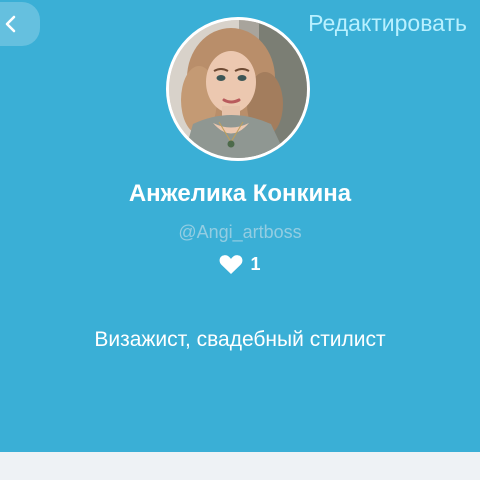  Describe the element at coordinates (255, 264) in the screenshot. I see `likes-count: 1` at that location.